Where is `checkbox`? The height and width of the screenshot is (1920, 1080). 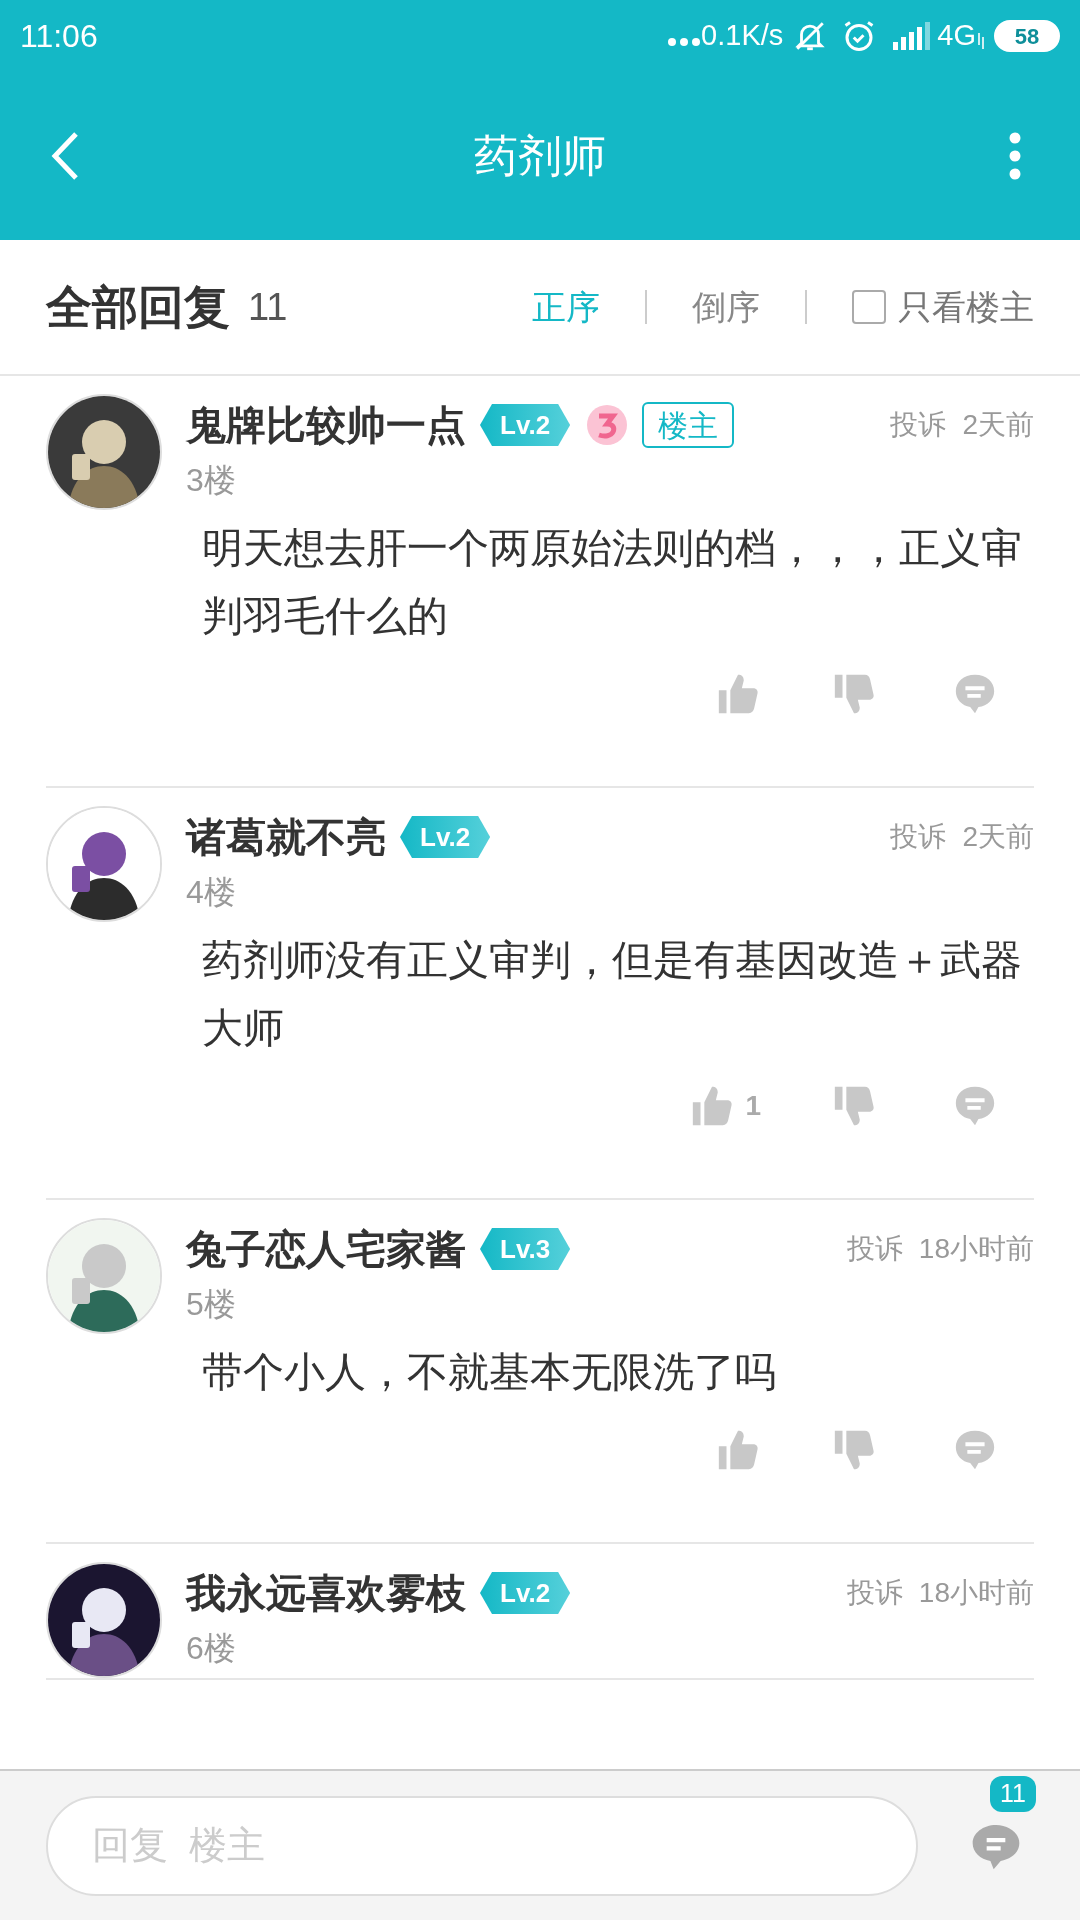 checkbox is located at coordinates (869, 307).